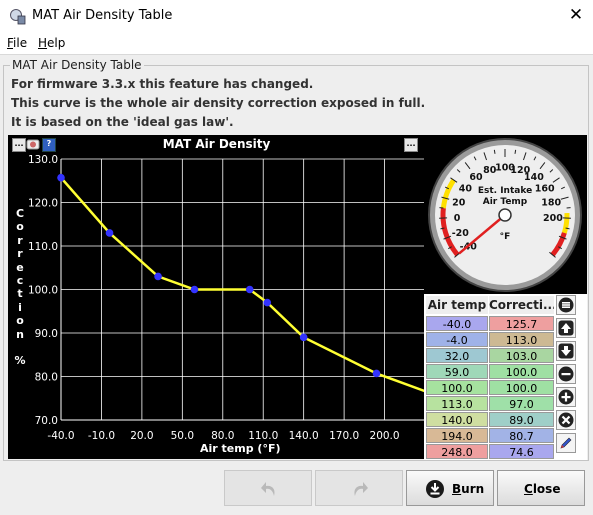 Image resolution: width=593 pixels, height=515 pixels. Describe the element at coordinates (77, 65) in the screenshot. I see `panel-title: MAT Air Density Table` at that location.